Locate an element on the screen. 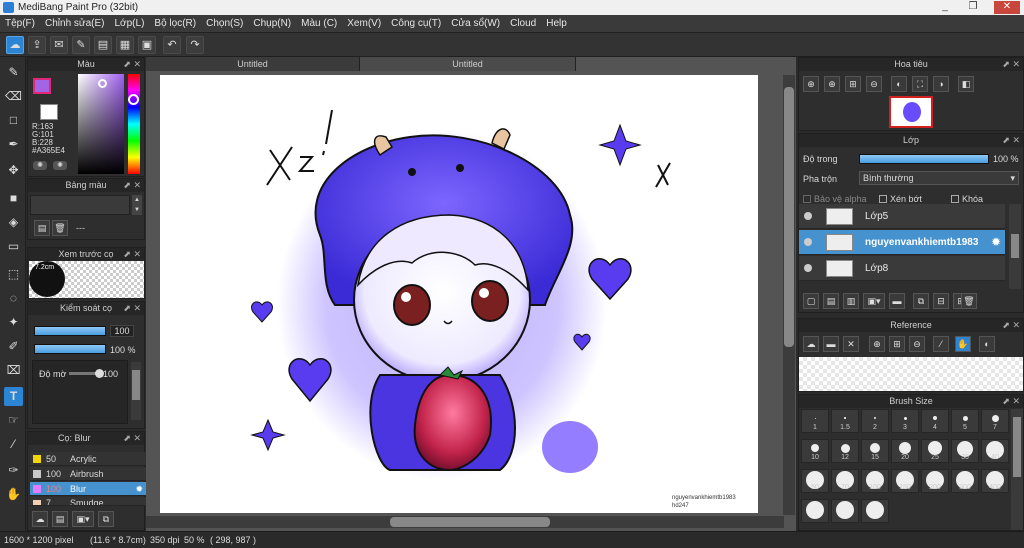 The width and height of the screenshot is (1024, 548). menu-help: Help is located at coordinates (556, 24).